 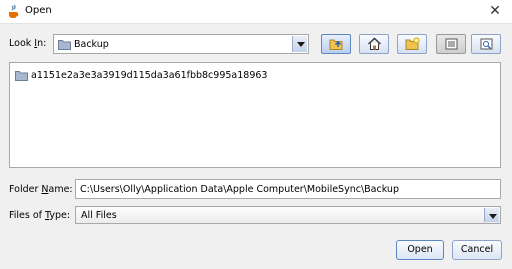 What do you see at coordinates (25, 189) in the screenshot?
I see `folder-name-label-pre: Folder` at bounding box center [25, 189].